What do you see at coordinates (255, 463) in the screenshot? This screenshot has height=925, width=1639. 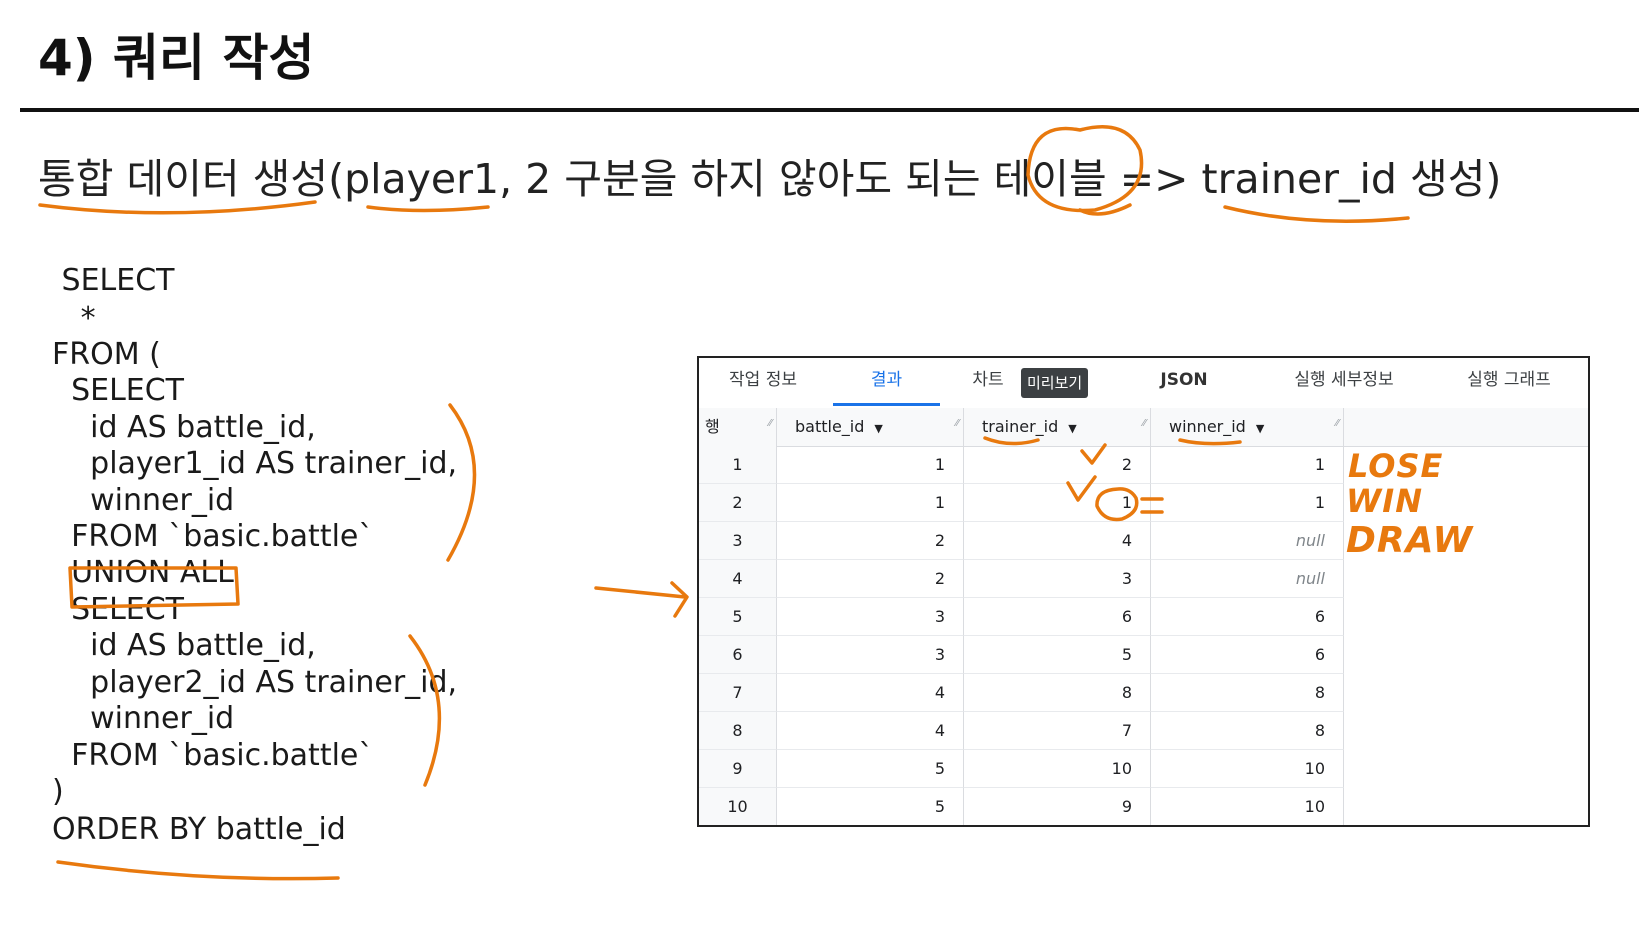 I see `sql-line: player1_id AS trainer_id,` at bounding box center [255, 463].